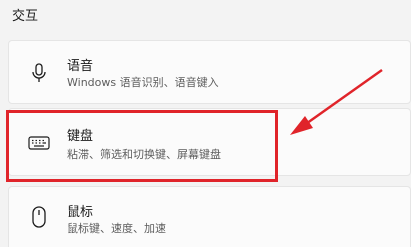 The height and width of the screenshot is (247, 411). What do you see at coordinates (144, 154) in the screenshot?
I see `keyboard-description: 粘滞、筛选和切换键、屏幕键盘` at bounding box center [144, 154].